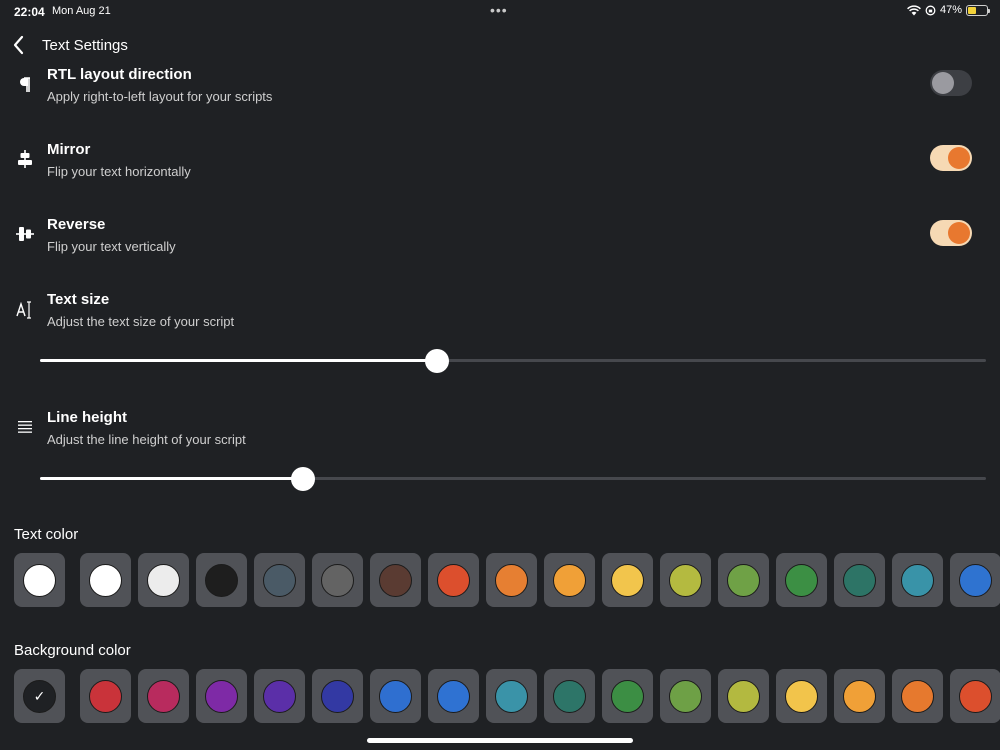 This screenshot has height=750, width=1000. Describe the element at coordinates (119, 171) in the screenshot. I see `mirror-subtitle: Flip your text horizontally` at that location.